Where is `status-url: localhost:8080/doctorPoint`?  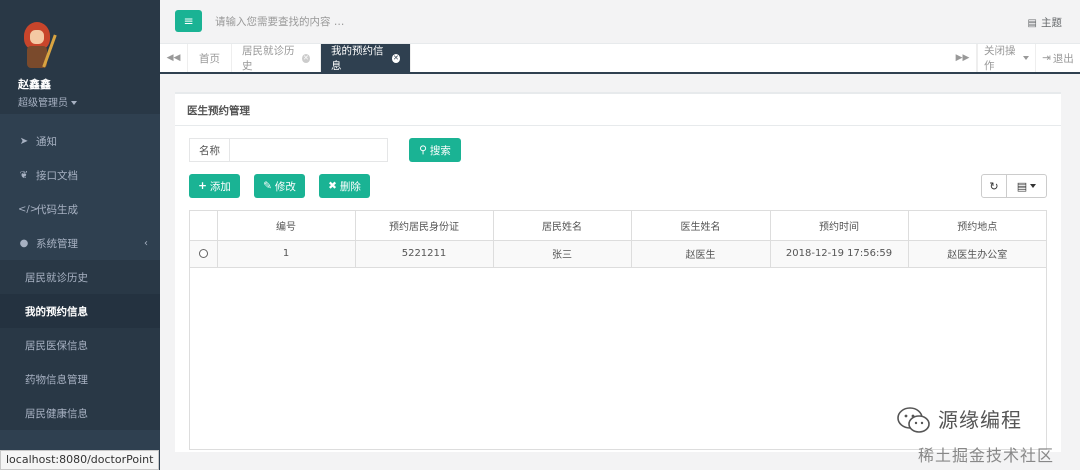 status-url: localhost:8080/doctorPoint is located at coordinates (80, 460).